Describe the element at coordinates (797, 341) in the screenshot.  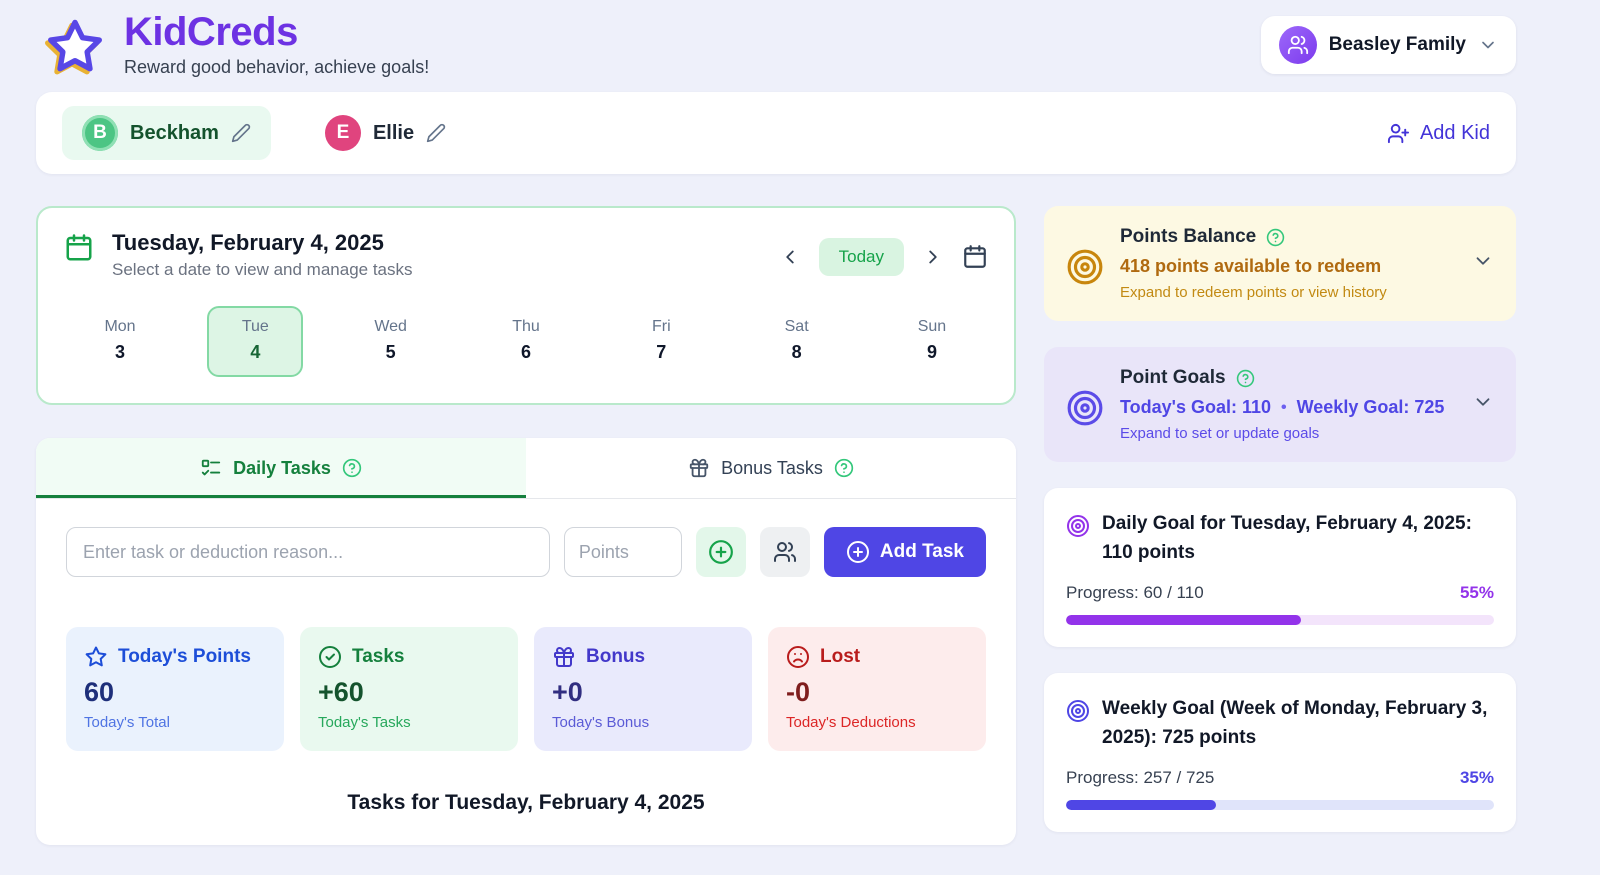
I see `day-cell-sat: Sat 8` at that location.